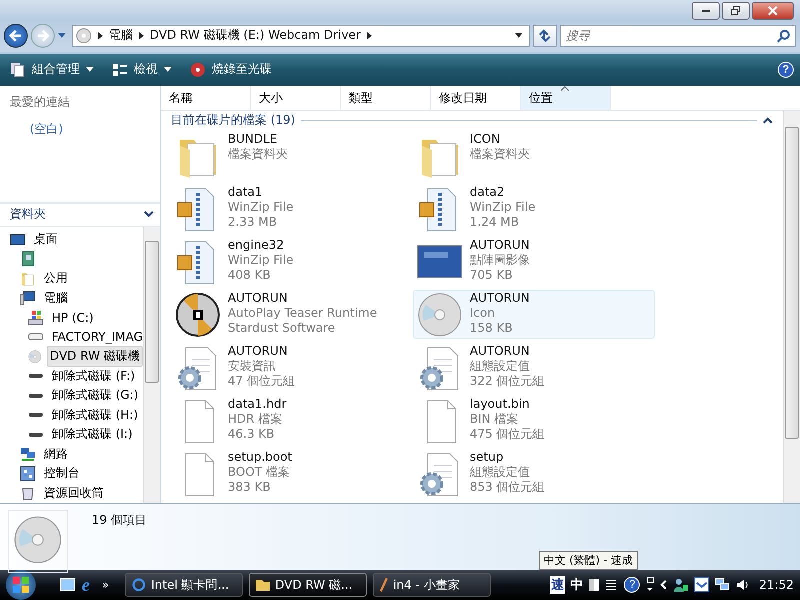 This screenshot has height=600, width=800. I want to click on browser-icon, so click(139, 585).